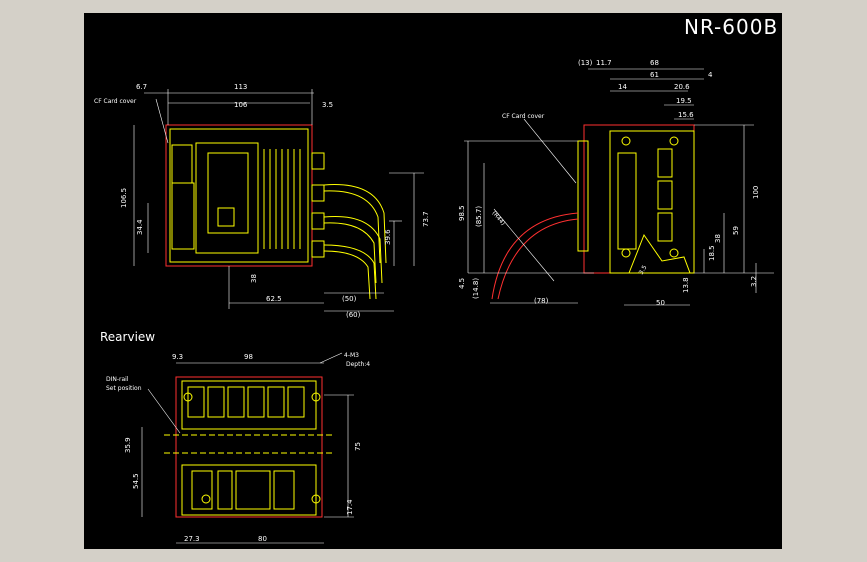 This screenshot has height=562, width=867. What do you see at coordinates (686, 285) in the screenshot?
I see `dim-13-8: 13.8` at bounding box center [686, 285].